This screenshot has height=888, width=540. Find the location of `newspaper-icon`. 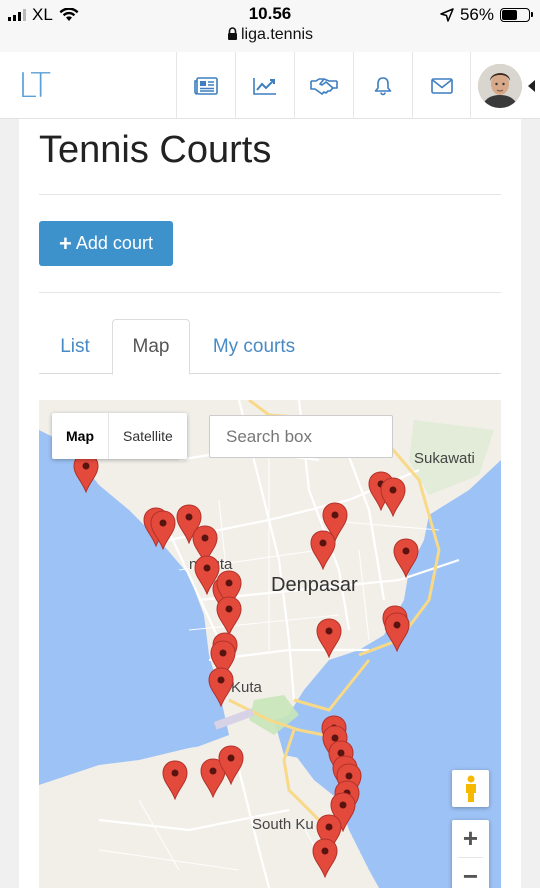

newspaper-icon is located at coordinates (206, 85).